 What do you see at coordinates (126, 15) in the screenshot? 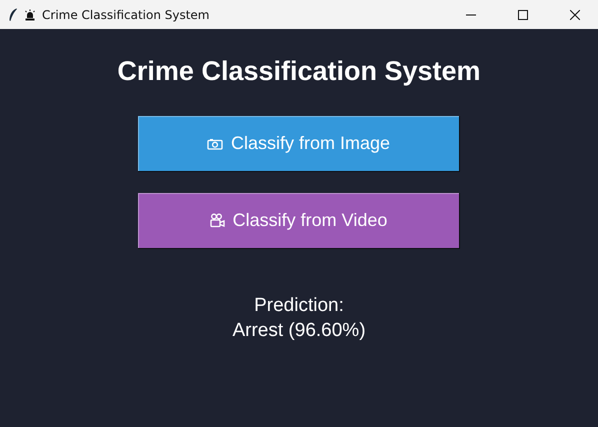
I see `window-title: Crime Classification System` at bounding box center [126, 15].